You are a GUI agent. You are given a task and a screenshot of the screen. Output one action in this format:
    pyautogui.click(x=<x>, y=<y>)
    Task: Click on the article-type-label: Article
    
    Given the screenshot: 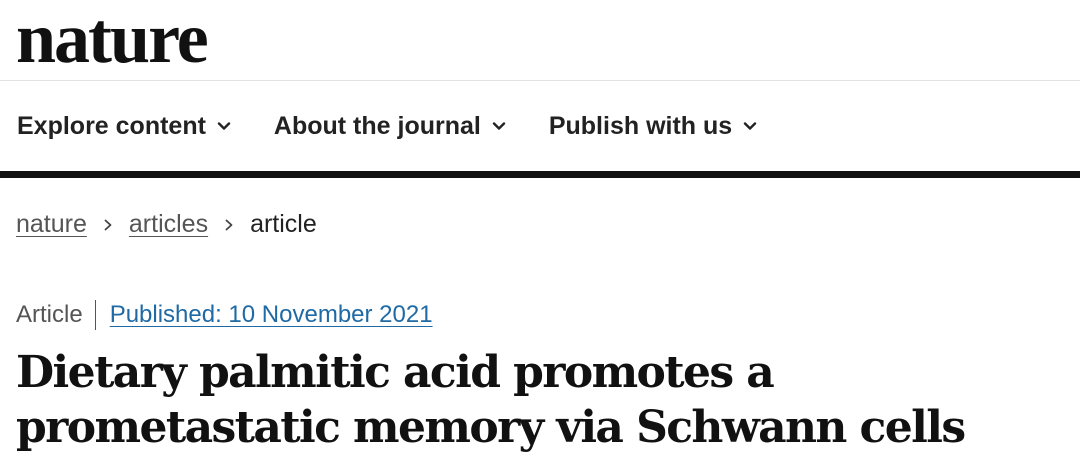 What is the action you would take?
    pyautogui.click(x=56, y=315)
    